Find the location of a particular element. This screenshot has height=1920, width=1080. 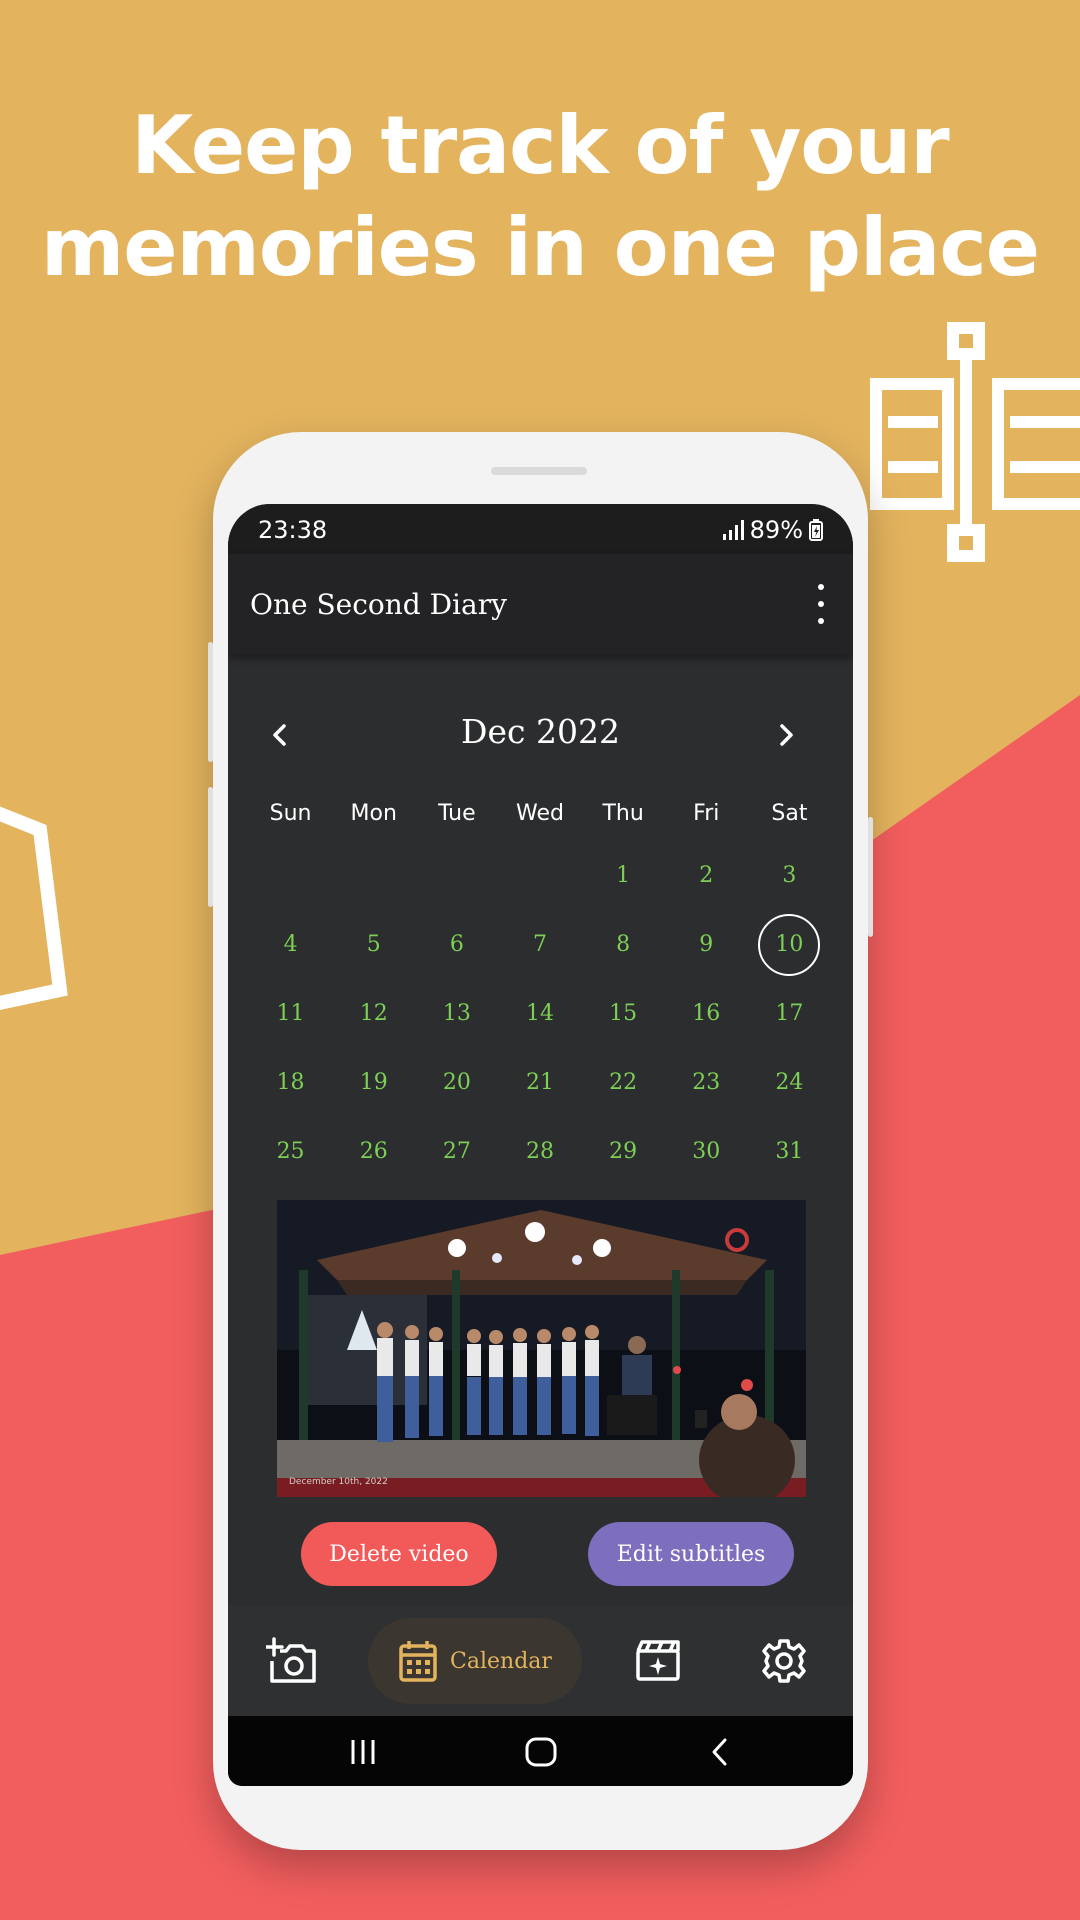

calendar-day: 22 is located at coordinates (623, 1082).